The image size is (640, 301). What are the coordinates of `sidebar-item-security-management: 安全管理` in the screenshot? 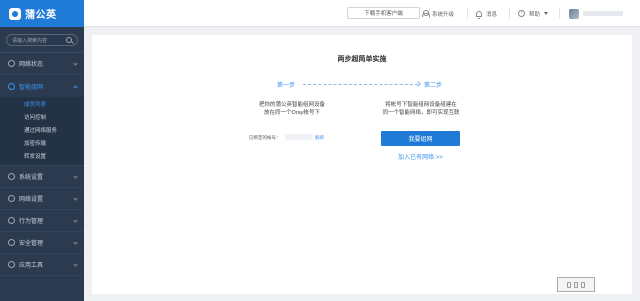 It's located at (42, 243).